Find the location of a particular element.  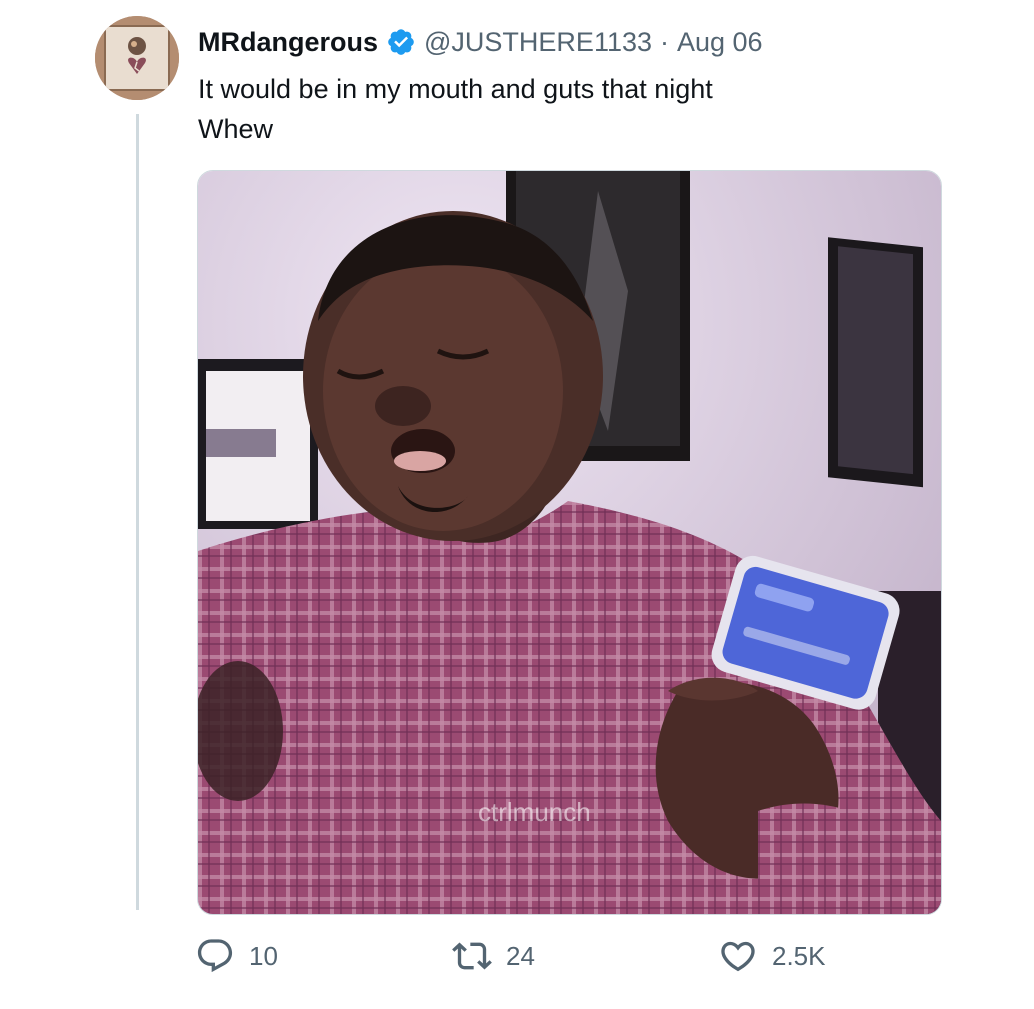

tweet-header: MRdangerous @JUSTHERE1133 · Aug 06 is located at coordinates (480, 42).